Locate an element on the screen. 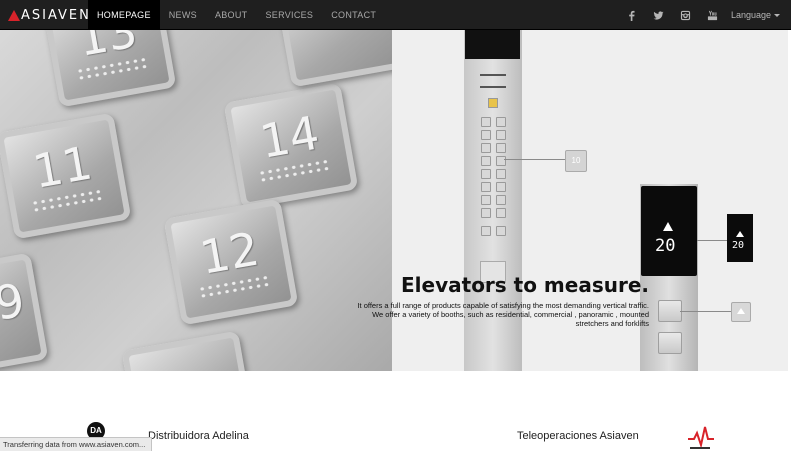  elevator-button: 11 is located at coordinates (66, 176).